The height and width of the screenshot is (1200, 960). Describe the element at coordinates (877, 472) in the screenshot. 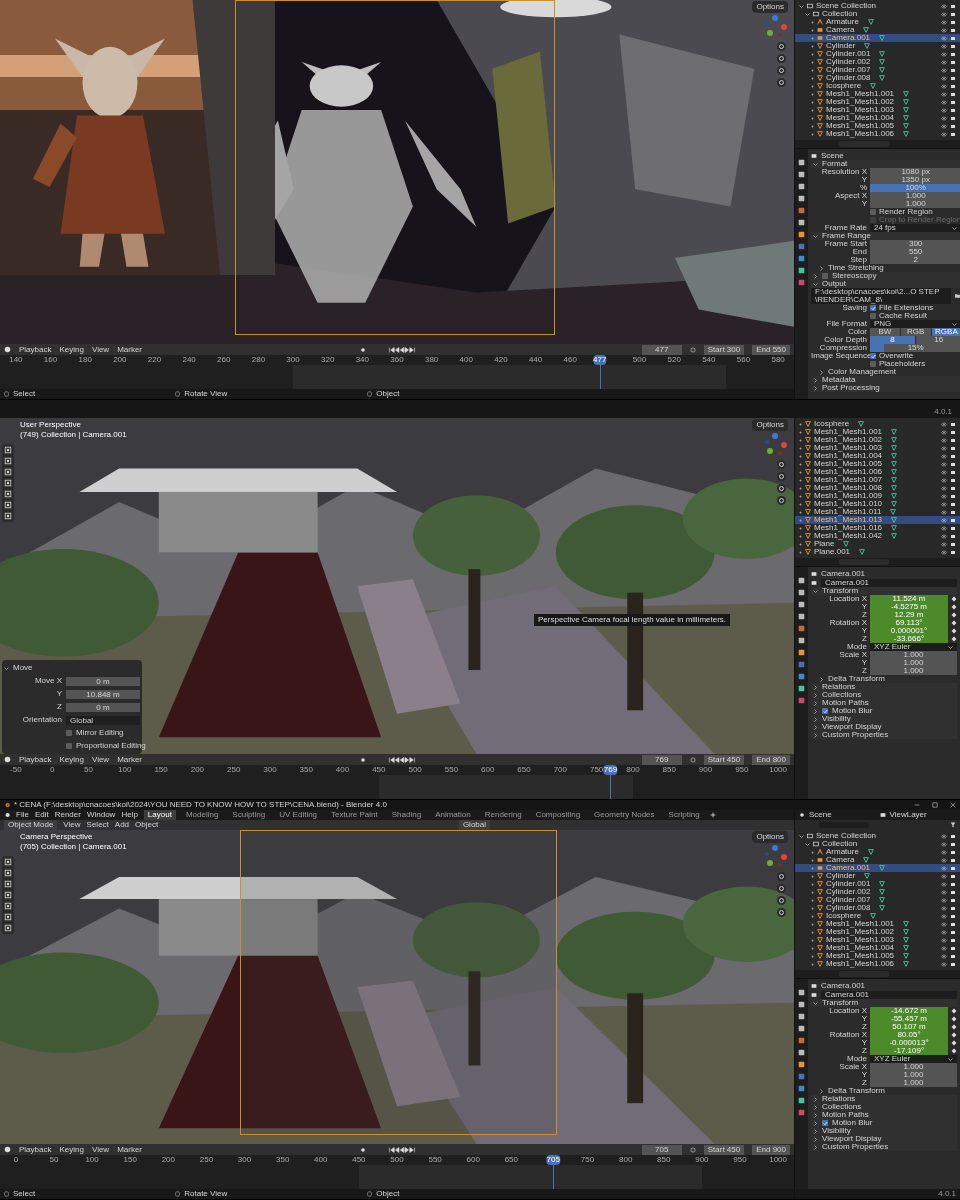

I see `outliner-row: Mesh1_Mesh1.006` at that location.